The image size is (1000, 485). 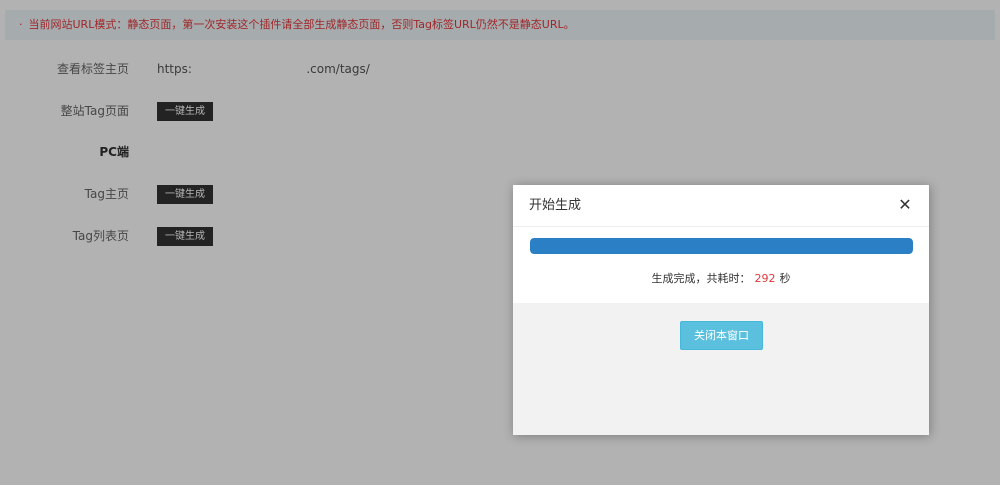 I want to click on dialog-body: 生成完成，共耗时： 292 秒, so click(x=721, y=265).